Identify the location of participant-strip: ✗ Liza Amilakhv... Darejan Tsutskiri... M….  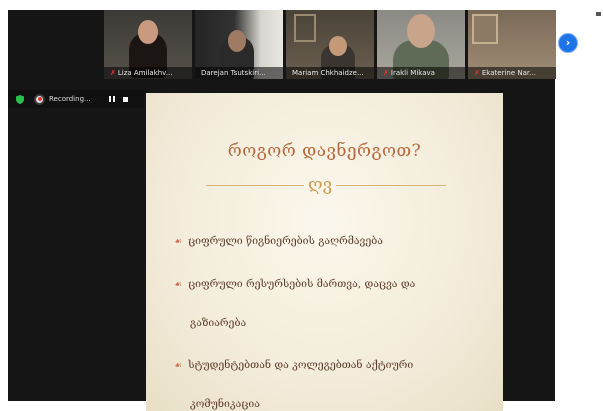
(330, 44).